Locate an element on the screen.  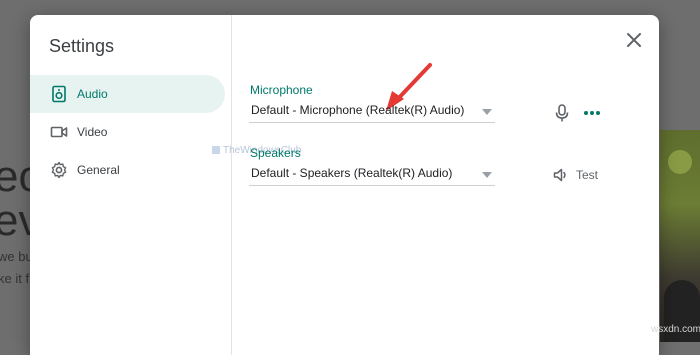
sidebar-item-video: Video is located at coordinates (127, 132).